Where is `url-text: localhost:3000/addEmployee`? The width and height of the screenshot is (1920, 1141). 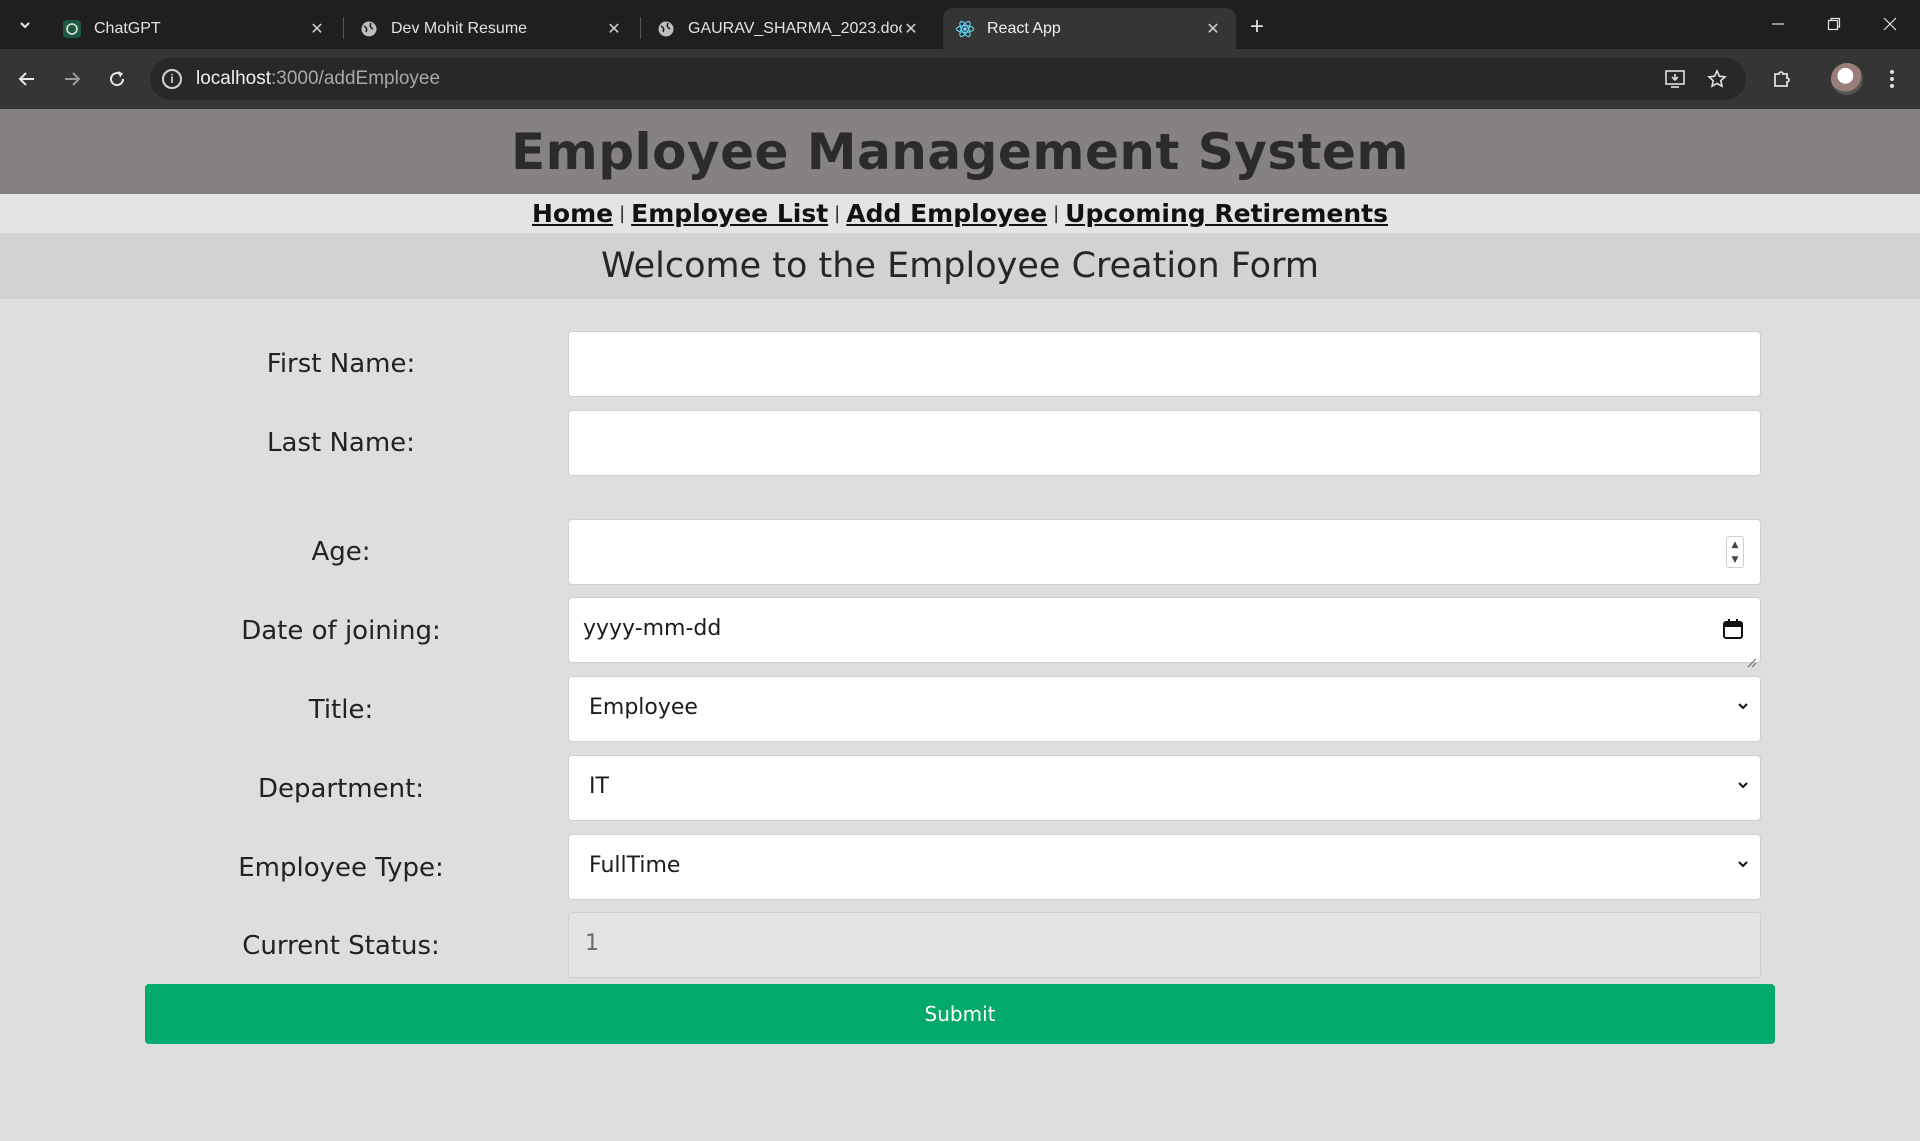
url-text: localhost:3000/addEmployee is located at coordinates (318, 79).